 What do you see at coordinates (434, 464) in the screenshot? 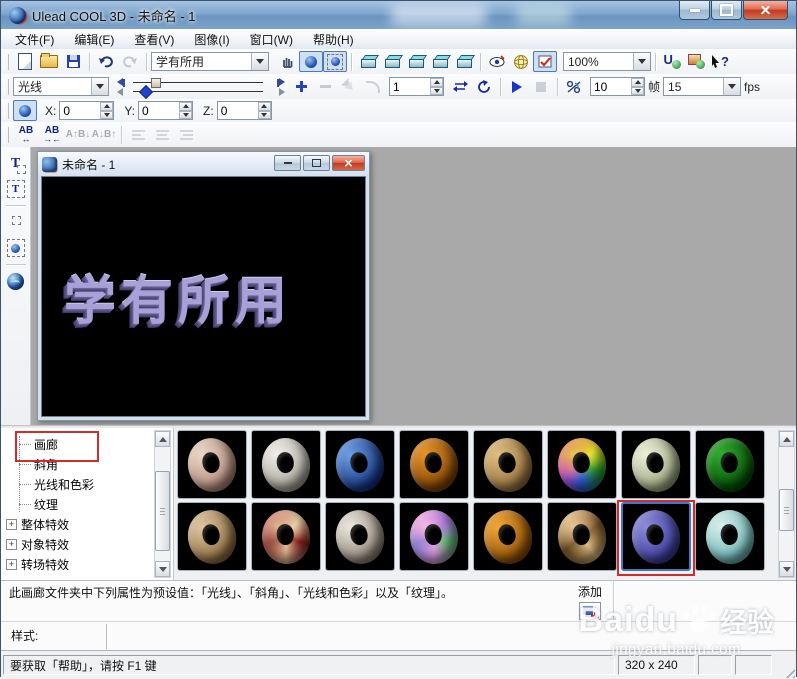
I see `gallery-item-orange-wood-ring` at bounding box center [434, 464].